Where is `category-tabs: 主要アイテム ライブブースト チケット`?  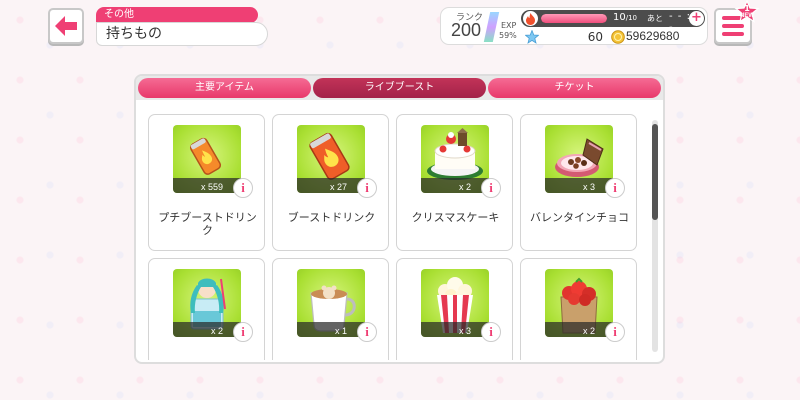 category-tabs: 主要アイテム ライブブースト チケット is located at coordinates (399, 88).